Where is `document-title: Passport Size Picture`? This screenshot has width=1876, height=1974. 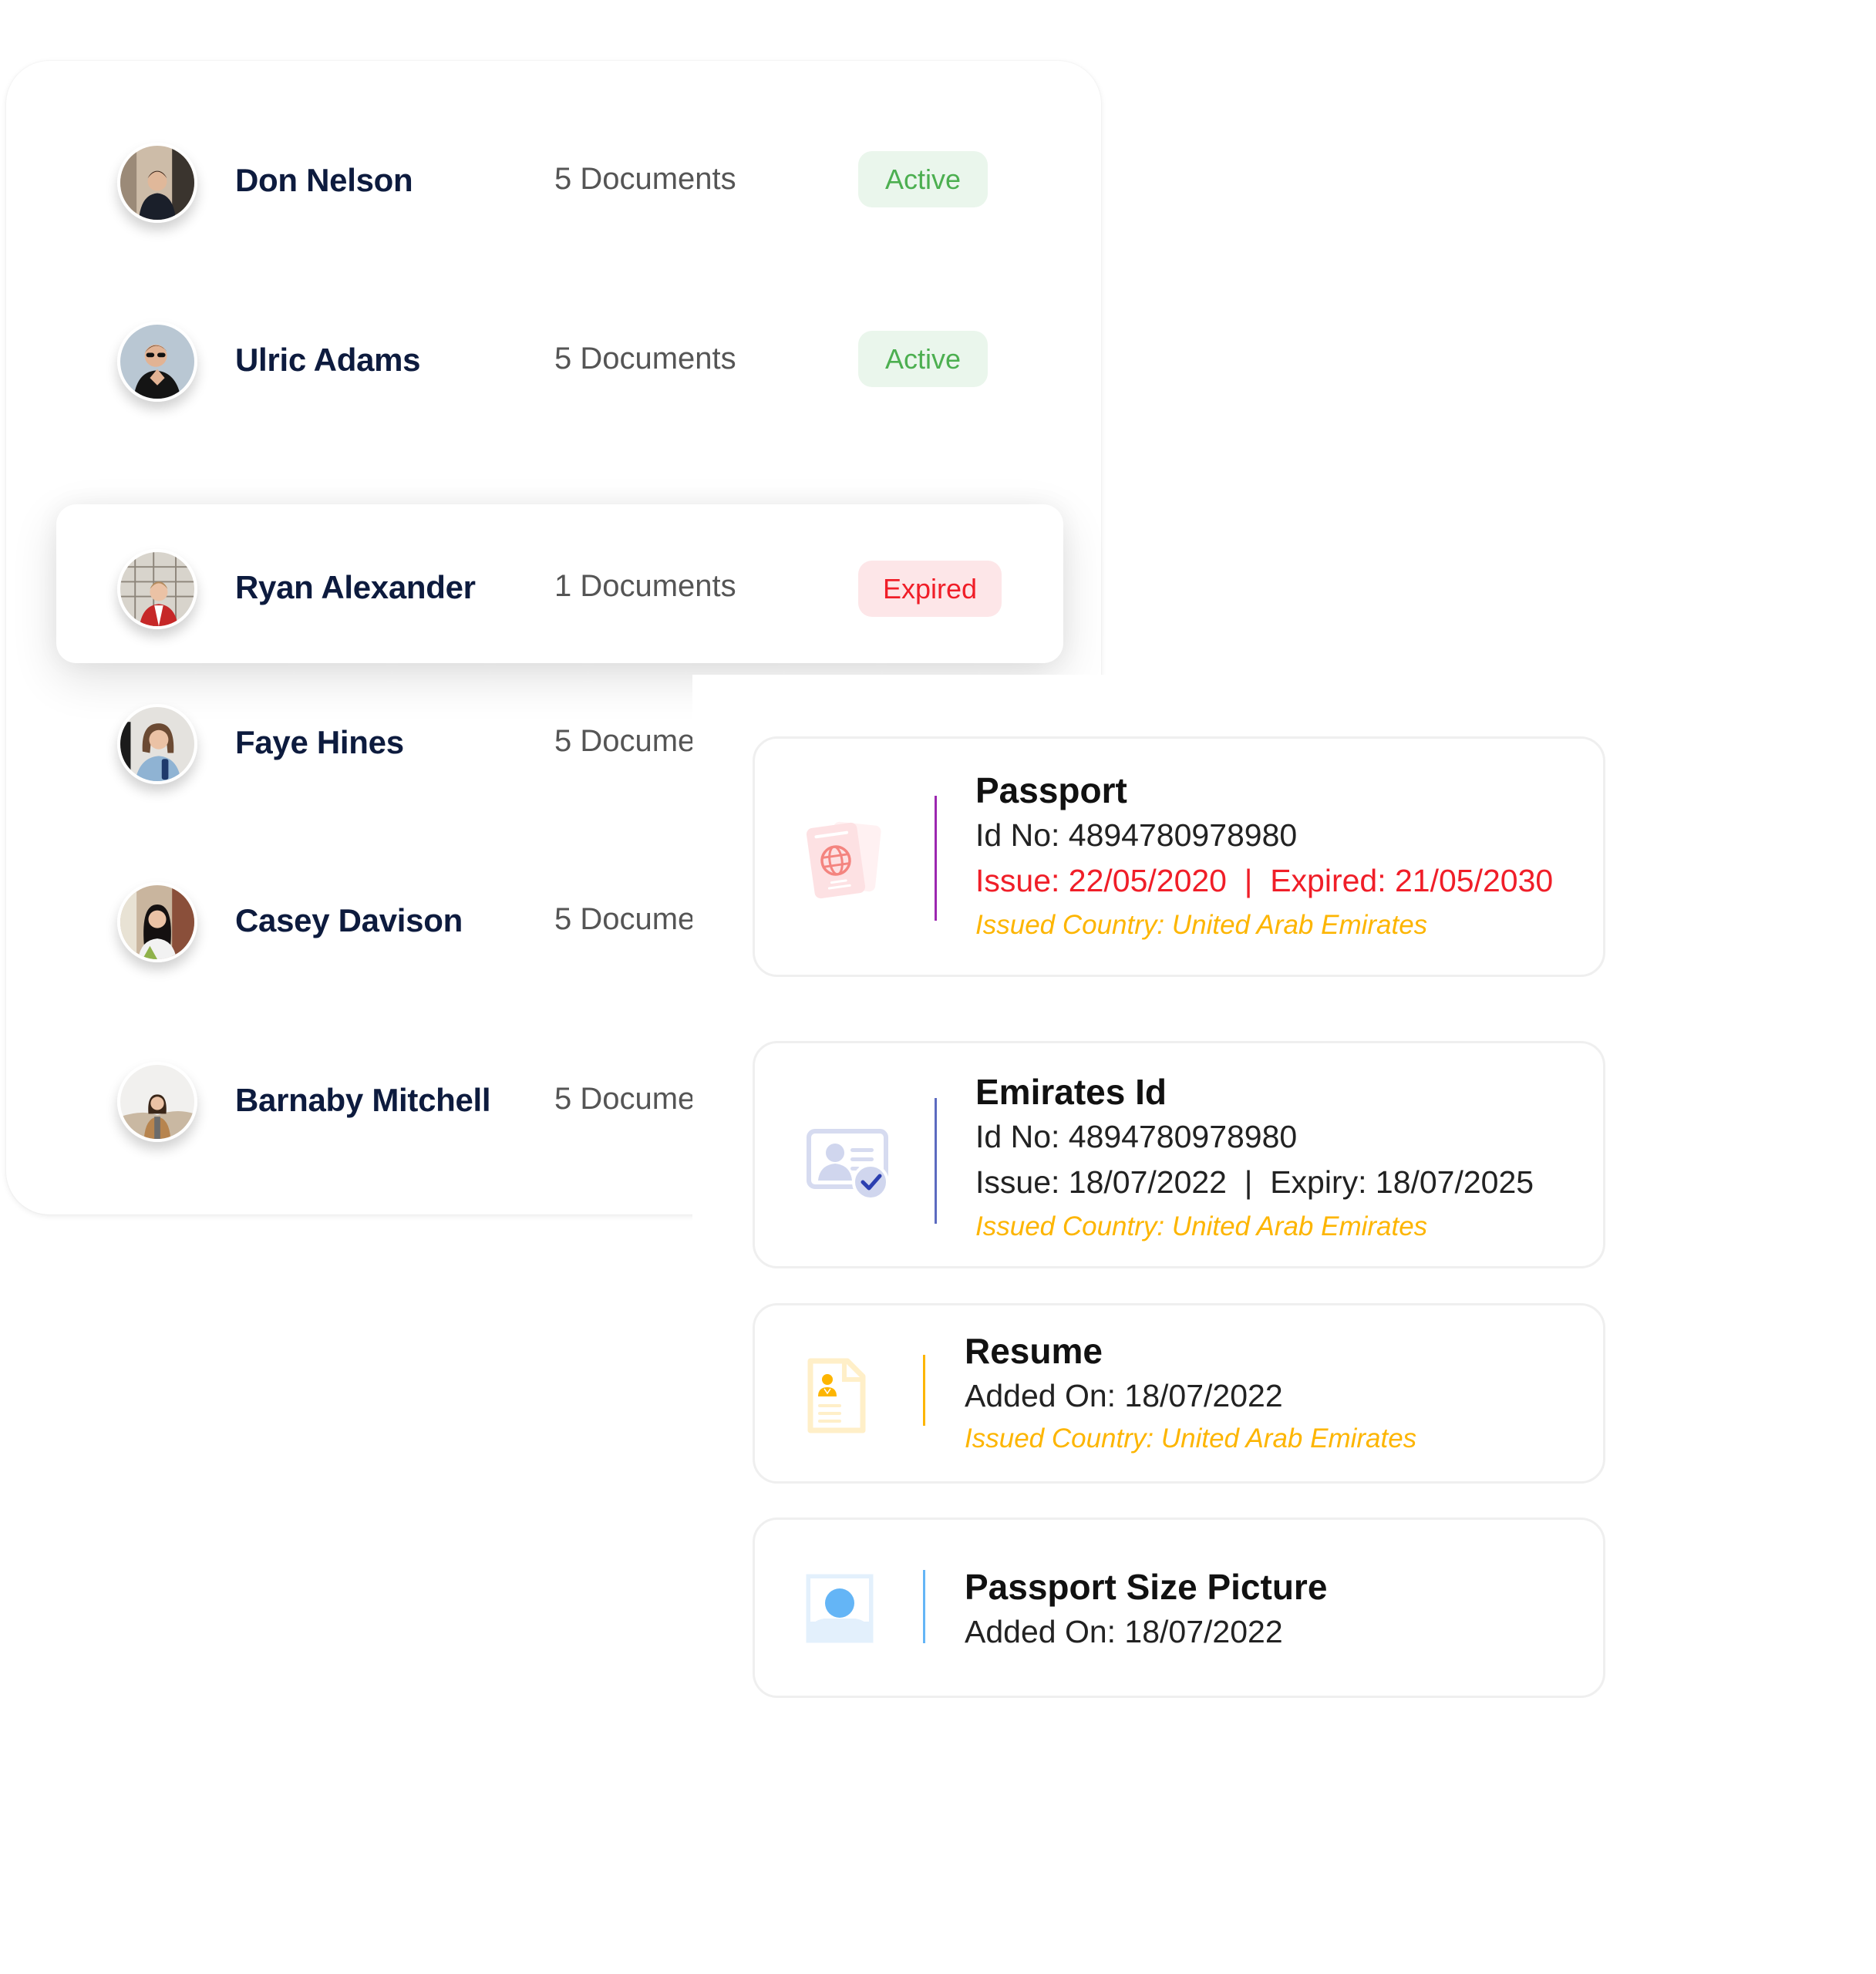 document-title: Passport Size Picture is located at coordinates (1146, 1587).